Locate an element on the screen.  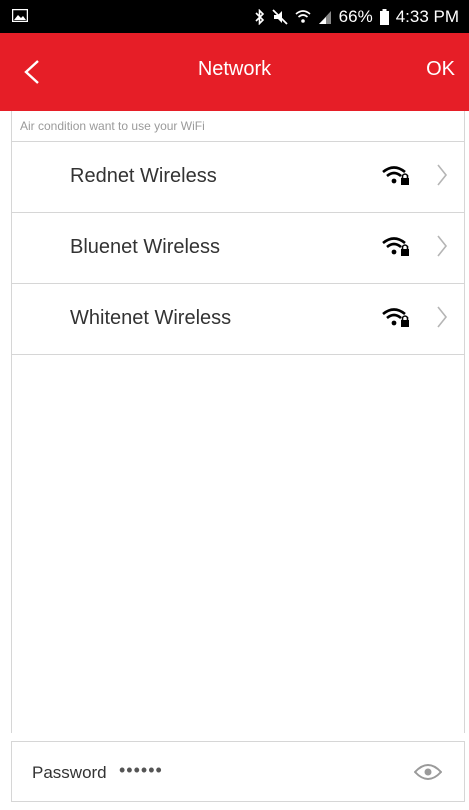
battery-percent: 66% is located at coordinates (355, 16).